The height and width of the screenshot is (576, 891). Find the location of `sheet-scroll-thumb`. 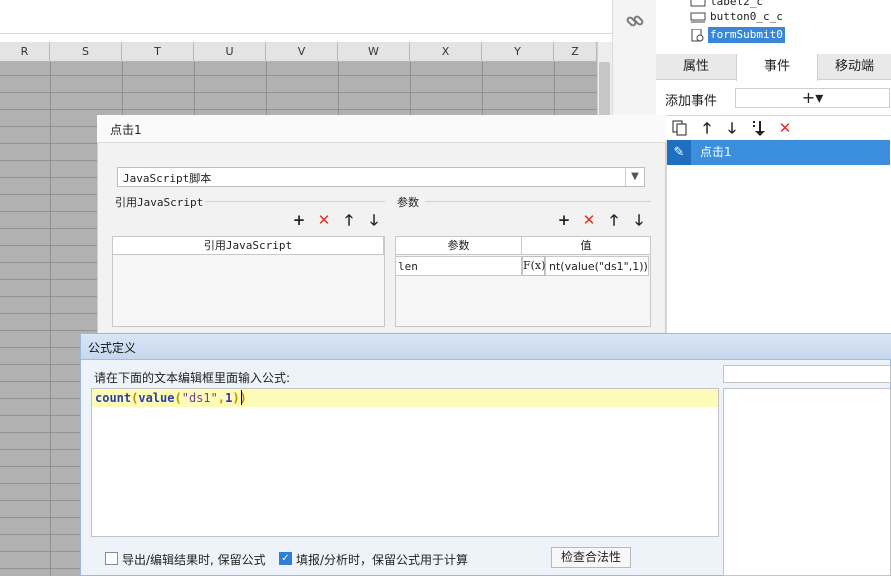

sheet-scroll-thumb is located at coordinates (604, 89).